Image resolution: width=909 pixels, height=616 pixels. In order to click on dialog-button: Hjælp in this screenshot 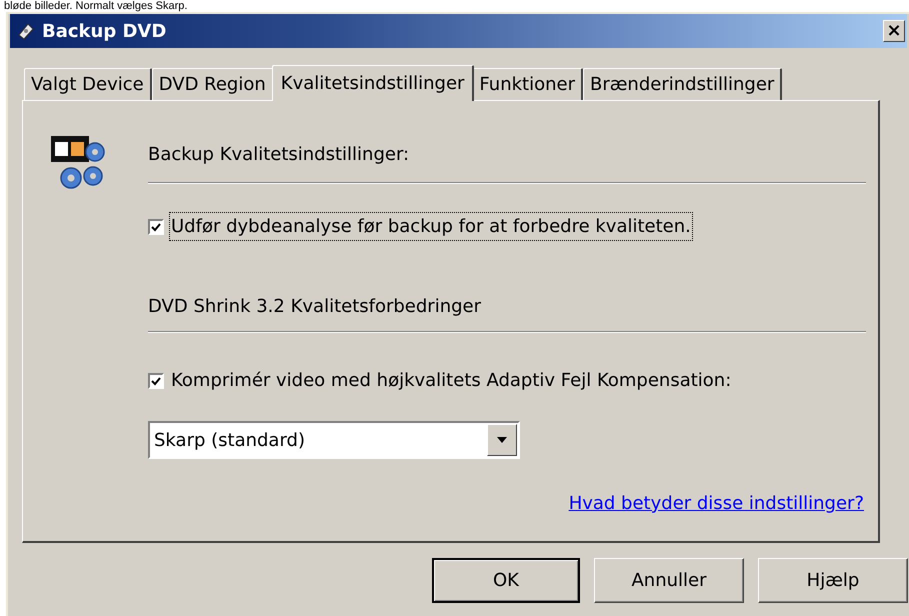, I will do `click(833, 580)`.